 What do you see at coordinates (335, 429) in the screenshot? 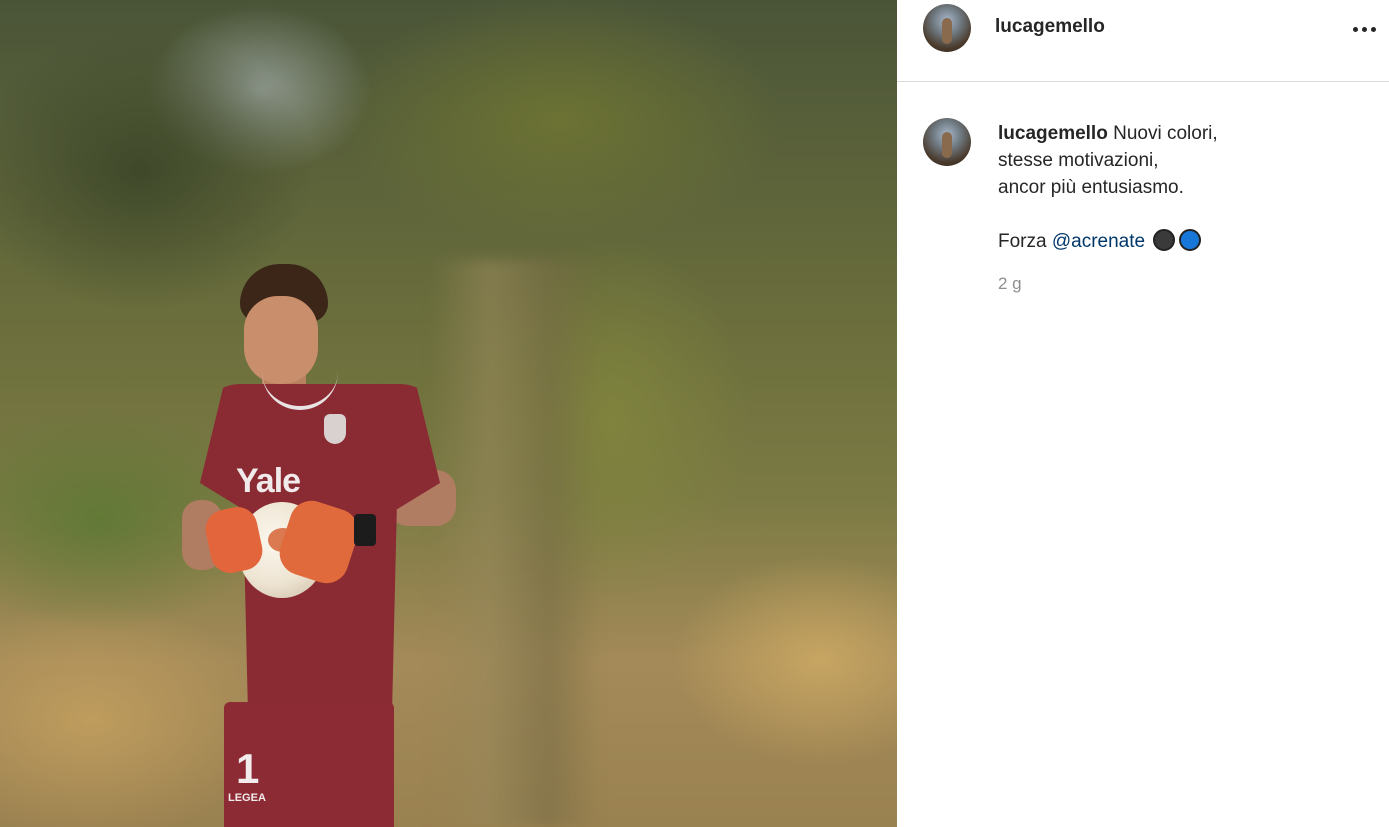
I see `jersey-crest` at bounding box center [335, 429].